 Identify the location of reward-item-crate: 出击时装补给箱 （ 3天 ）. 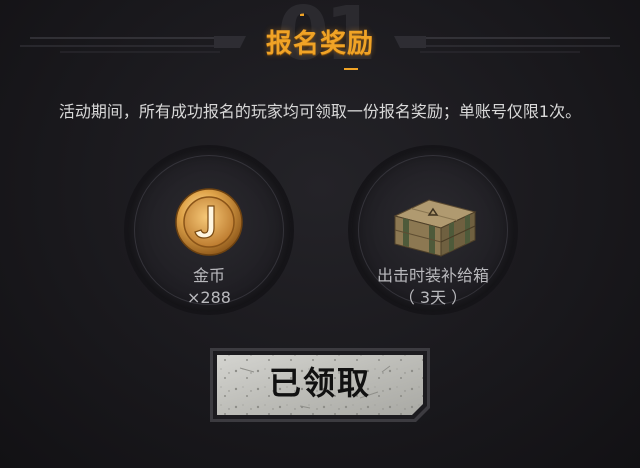
(433, 230).